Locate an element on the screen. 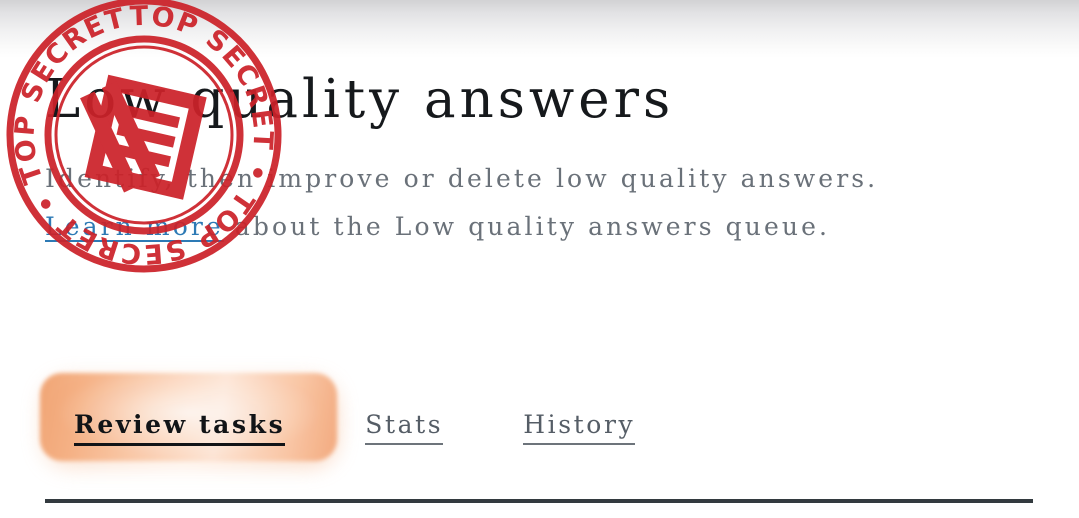  tab-history: History is located at coordinates (579, 423).